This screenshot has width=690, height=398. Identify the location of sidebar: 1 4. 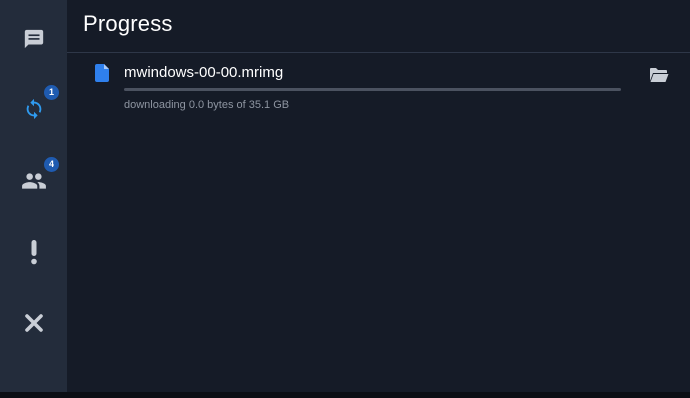
(33, 196).